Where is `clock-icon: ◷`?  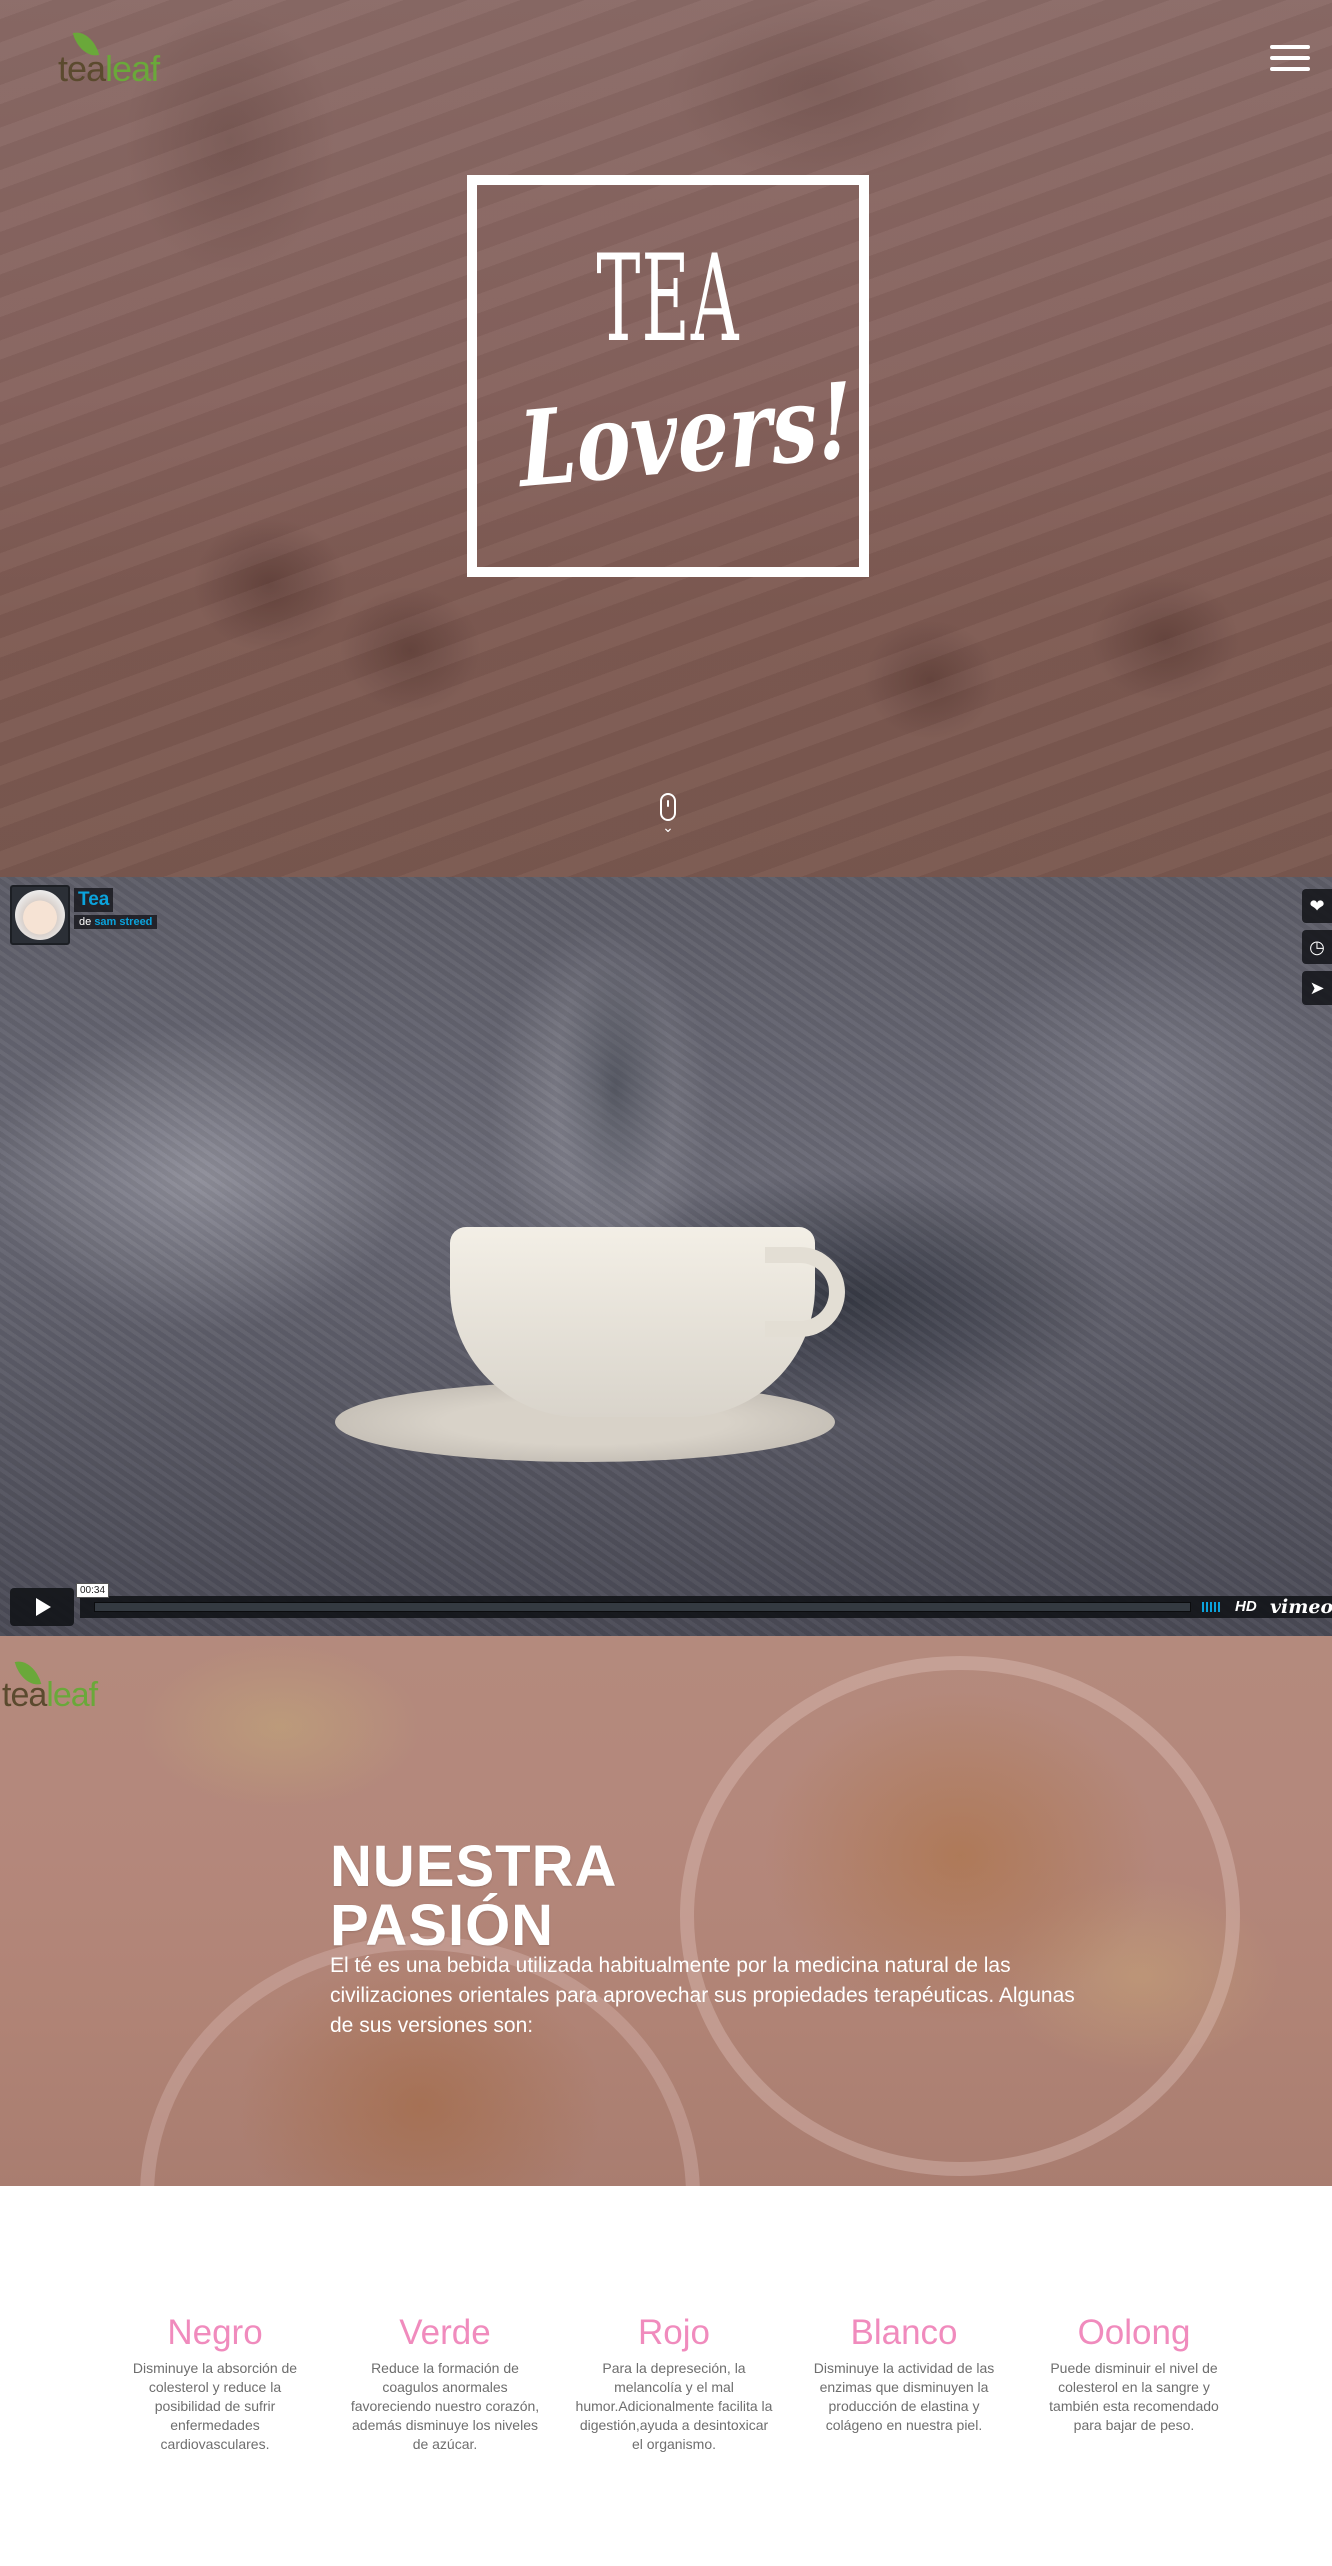 clock-icon: ◷ is located at coordinates (1317, 947).